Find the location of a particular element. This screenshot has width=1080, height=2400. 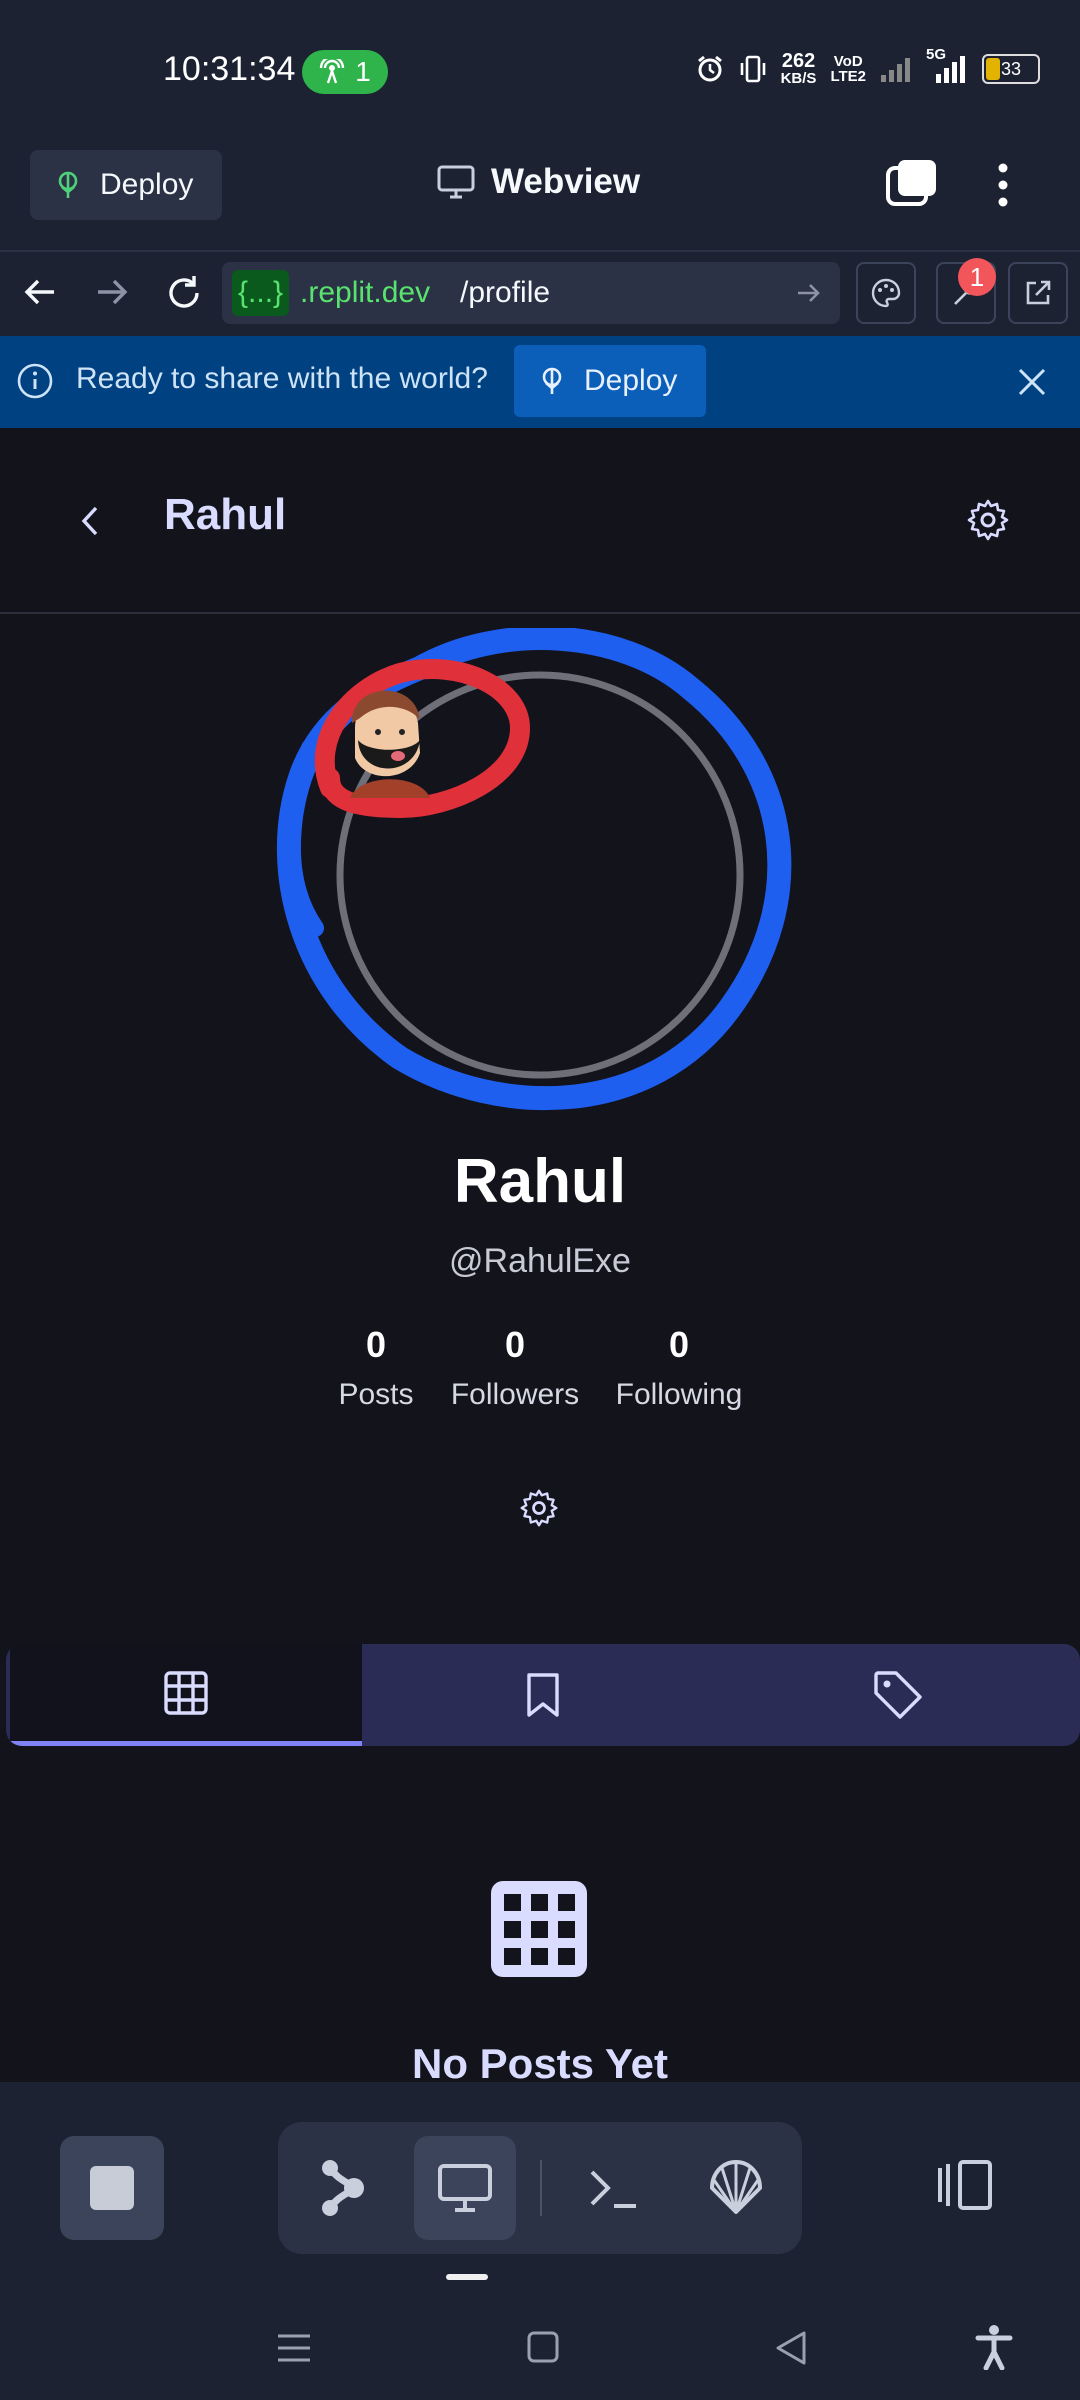

alarm-icon is located at coordinates (710, 69).